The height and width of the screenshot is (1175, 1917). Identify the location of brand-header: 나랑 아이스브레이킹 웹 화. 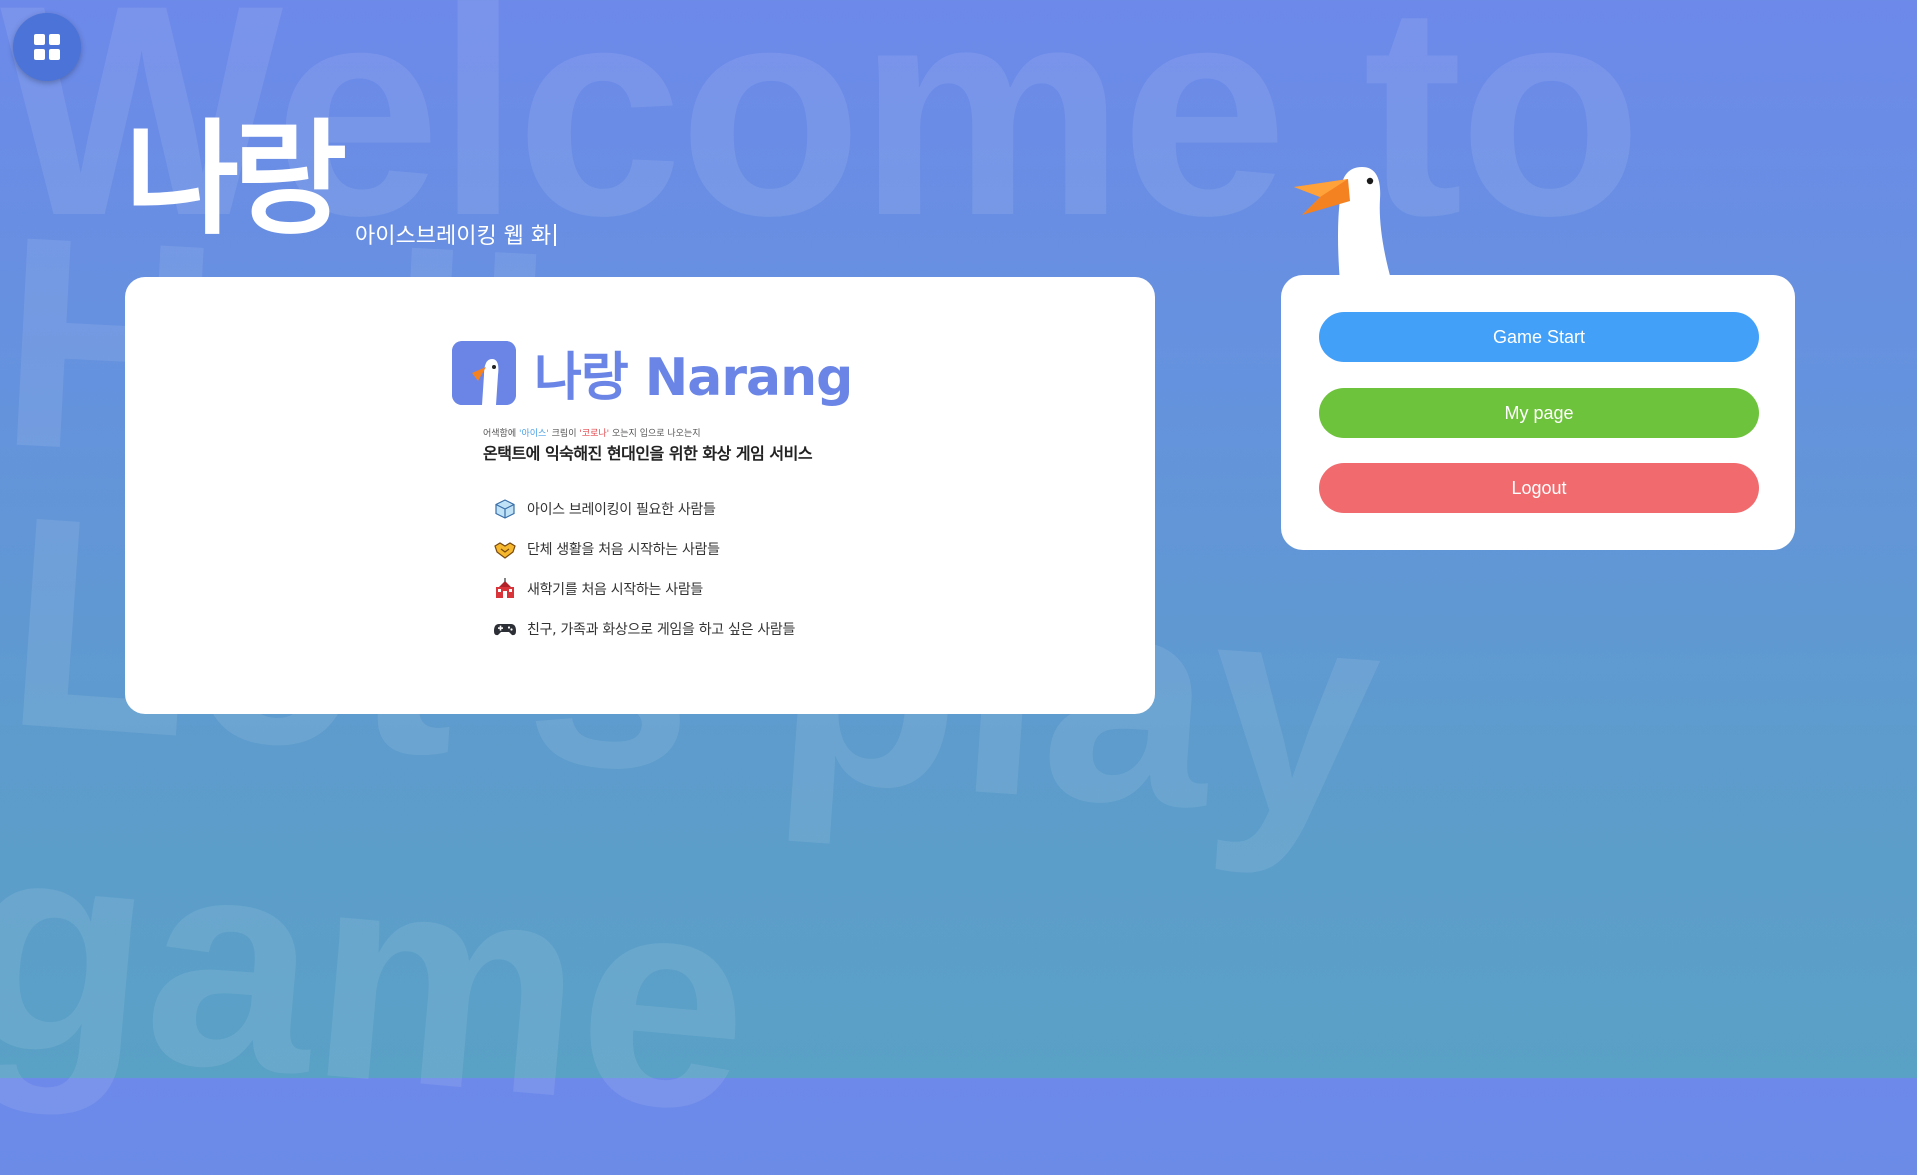
(341, 180).